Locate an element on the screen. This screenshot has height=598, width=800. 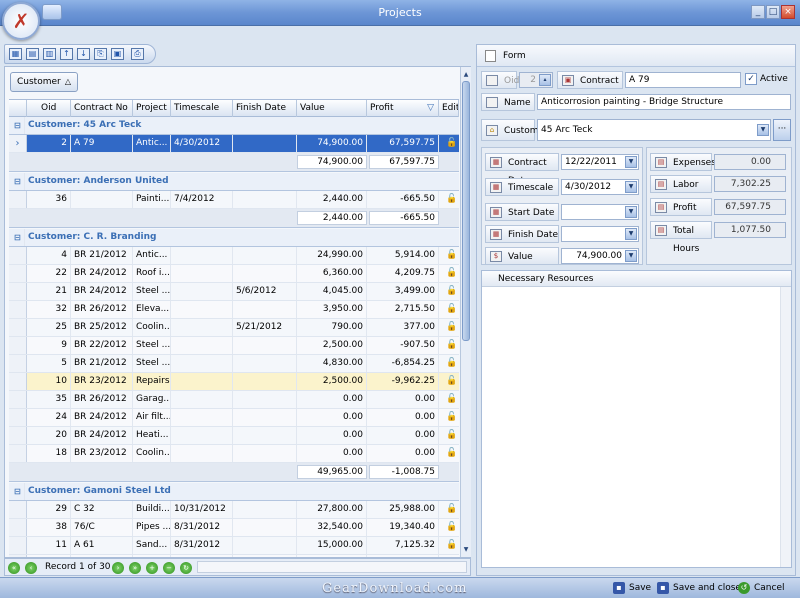
timescale-input: 4/30/2012 ▼ is located at coordinates (600, 187).